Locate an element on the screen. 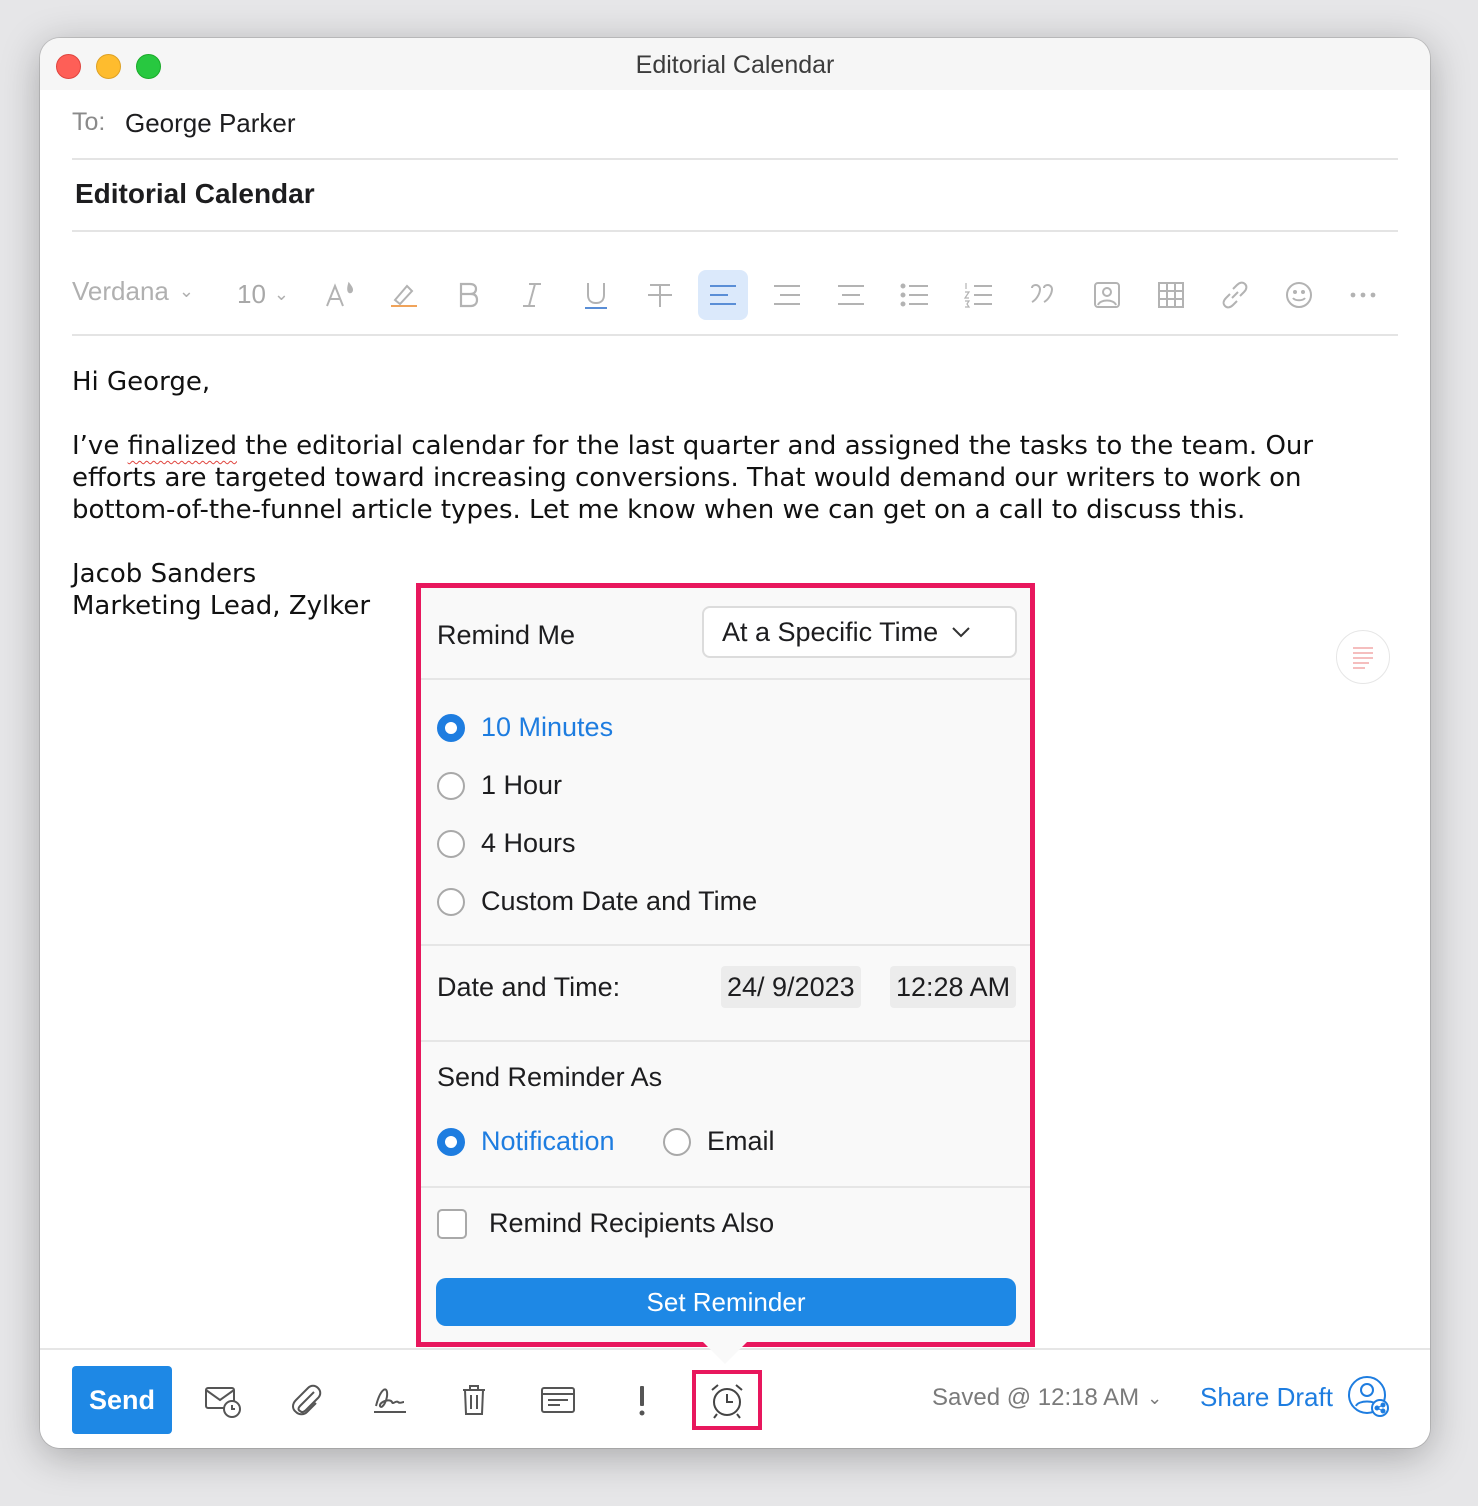 Image resolution: width=1478 pixels, height=1506 pixels. body-text-start: I’ve is located at coordinates (100, 446).